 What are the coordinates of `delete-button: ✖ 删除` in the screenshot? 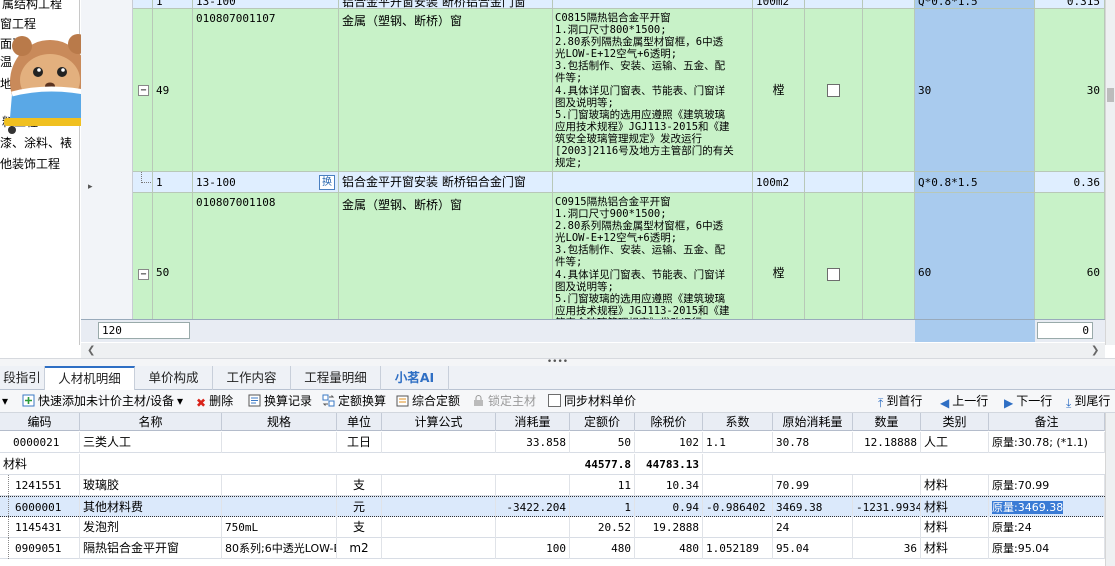 It's located at (214, 401).